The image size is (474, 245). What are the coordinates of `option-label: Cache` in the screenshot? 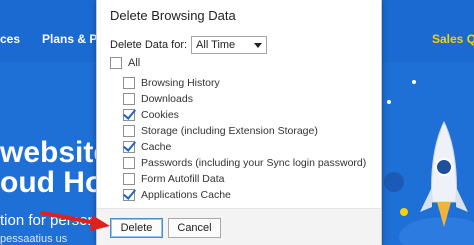 It's located at (156, 147).